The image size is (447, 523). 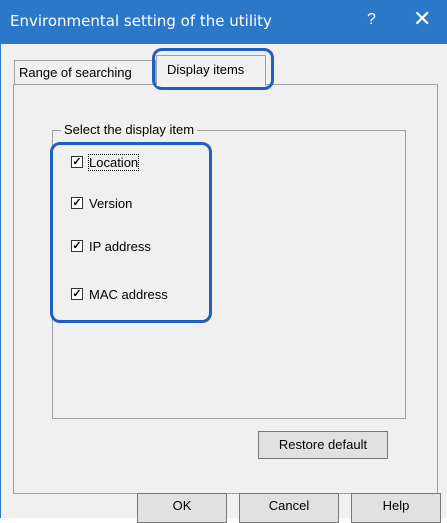 What do you see at coordinates (396, 508) in the screenshot?
I see `help-button: Help` at bounding box center [396, 508].